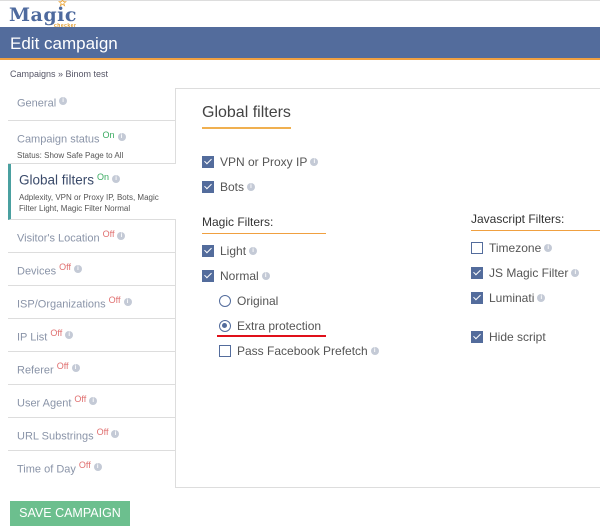  What do you see at coordinates (70, 155) in the screenshot?
I see `item-desc: Status: Show Safe Page to All` at bounding box center [70, 155].